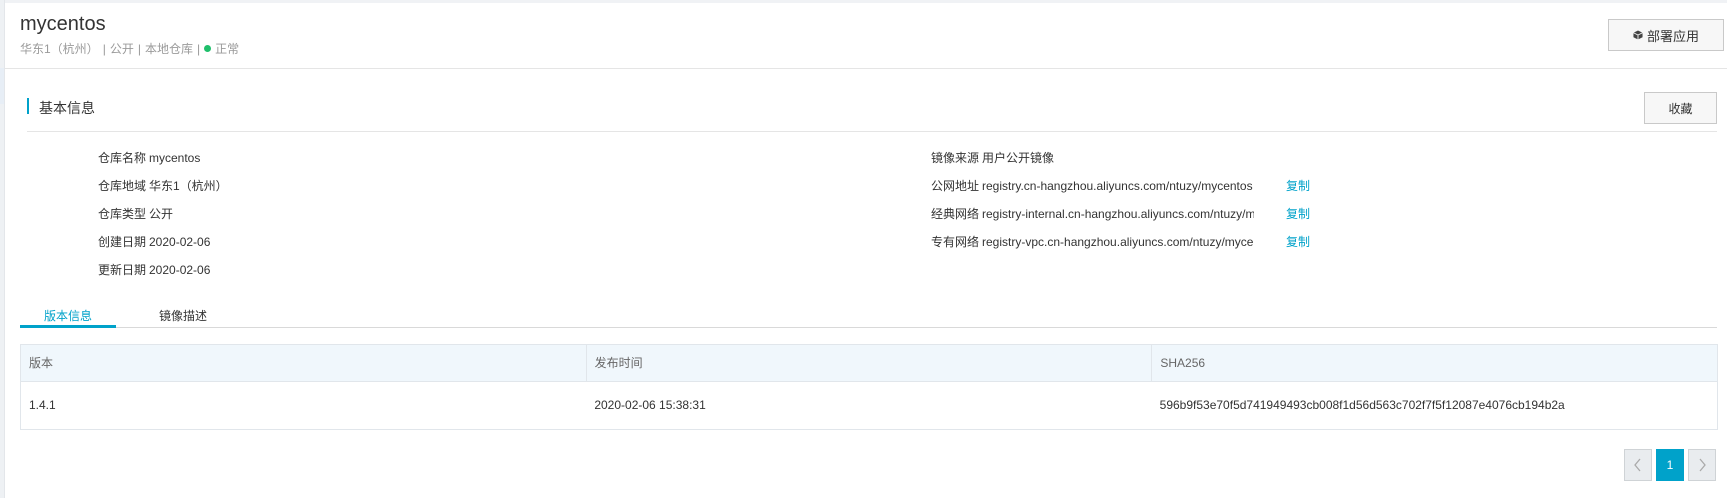 This screenshot has height=498, width=1727. What do you see at coordinates (1672, 36) in the screenshot?
I see `deploy-app-label: 部署应用` at bounding box center [1672, 36].